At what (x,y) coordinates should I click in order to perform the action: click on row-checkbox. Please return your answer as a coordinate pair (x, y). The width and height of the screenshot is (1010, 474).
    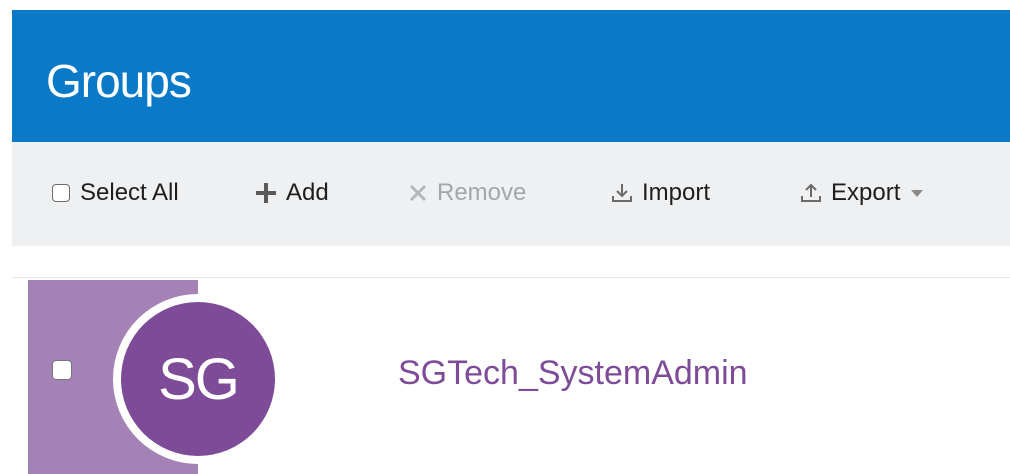
    Looking at the image, I should click on (62, 370).